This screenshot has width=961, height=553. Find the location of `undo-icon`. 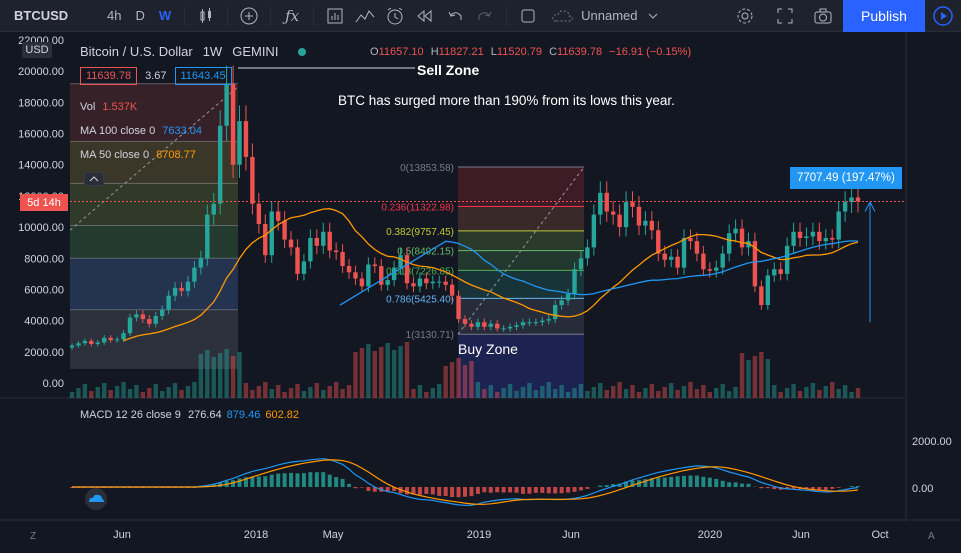

undo-icon is located at coordinates (455, 16).